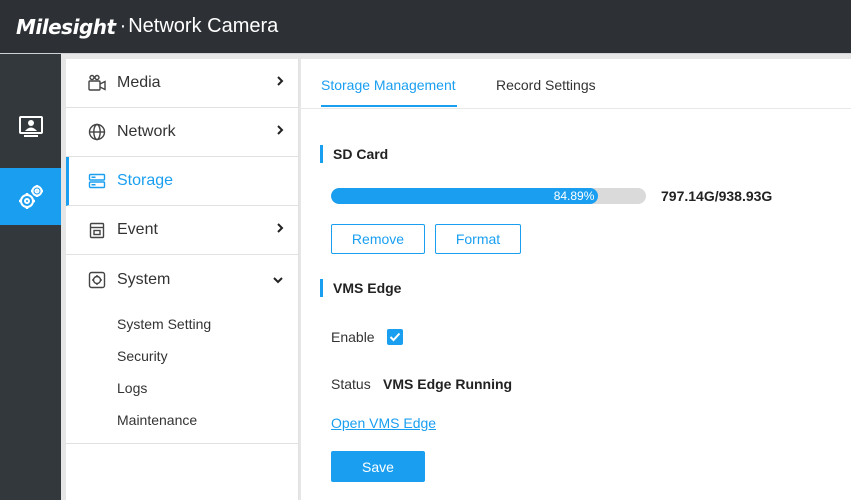 The image size is (851, 500). Describe the element at coordinates (425, 26) in the screenshot. I see `top-bar: Milesight Network Camera` at that location.